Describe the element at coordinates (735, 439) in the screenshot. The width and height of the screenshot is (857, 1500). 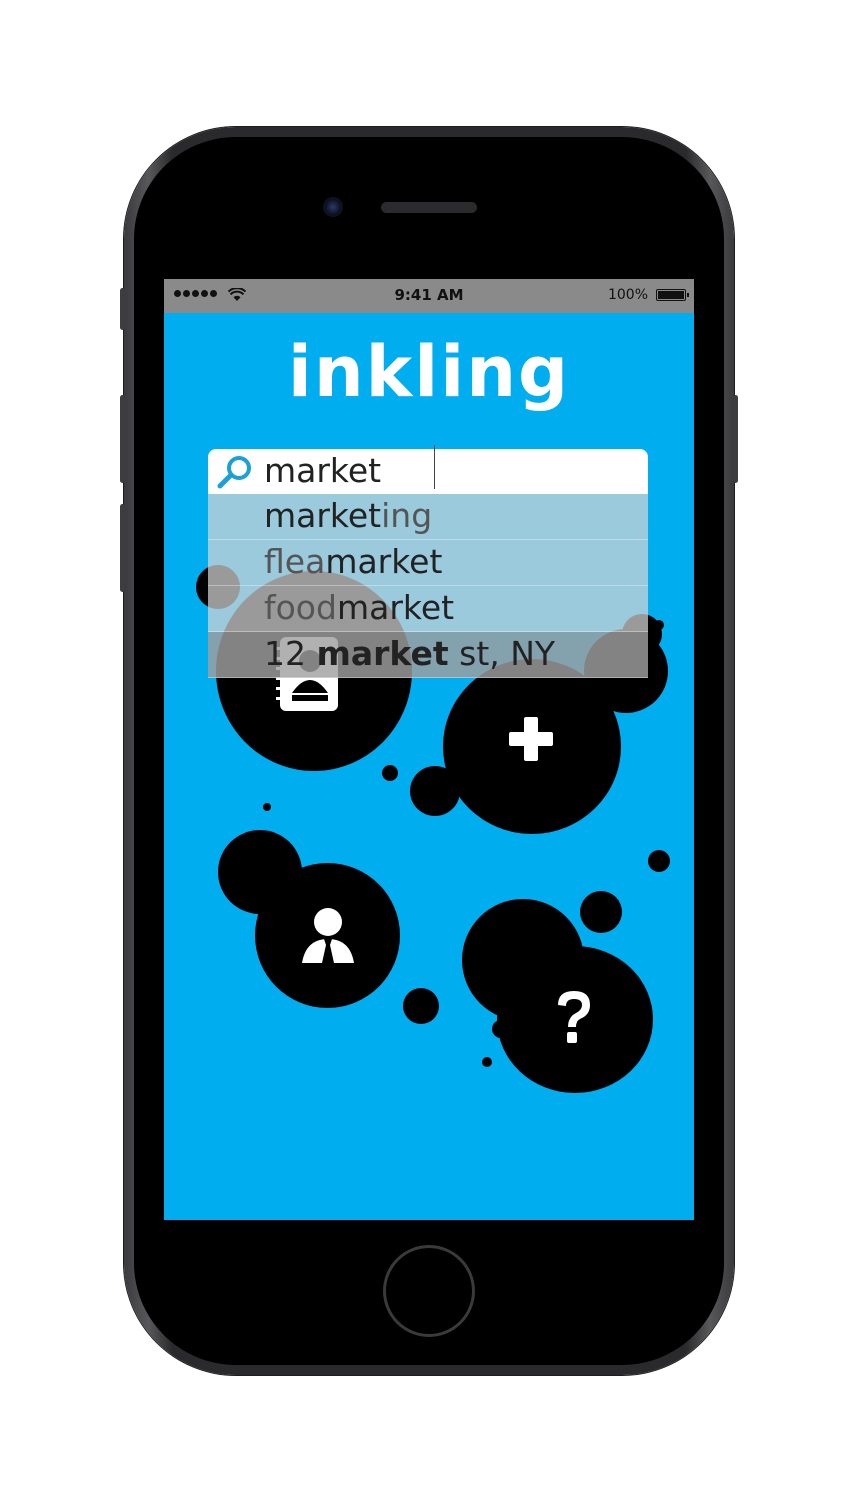
I see `power-button` at that location.